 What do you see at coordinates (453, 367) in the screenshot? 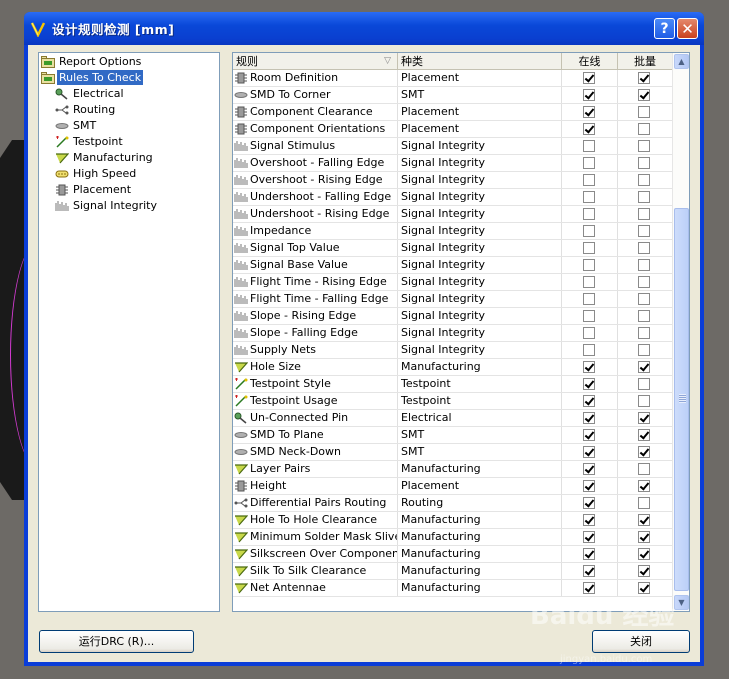
I see `table-row: Hole Size Manufacturing` at bounding box center [453, 367].